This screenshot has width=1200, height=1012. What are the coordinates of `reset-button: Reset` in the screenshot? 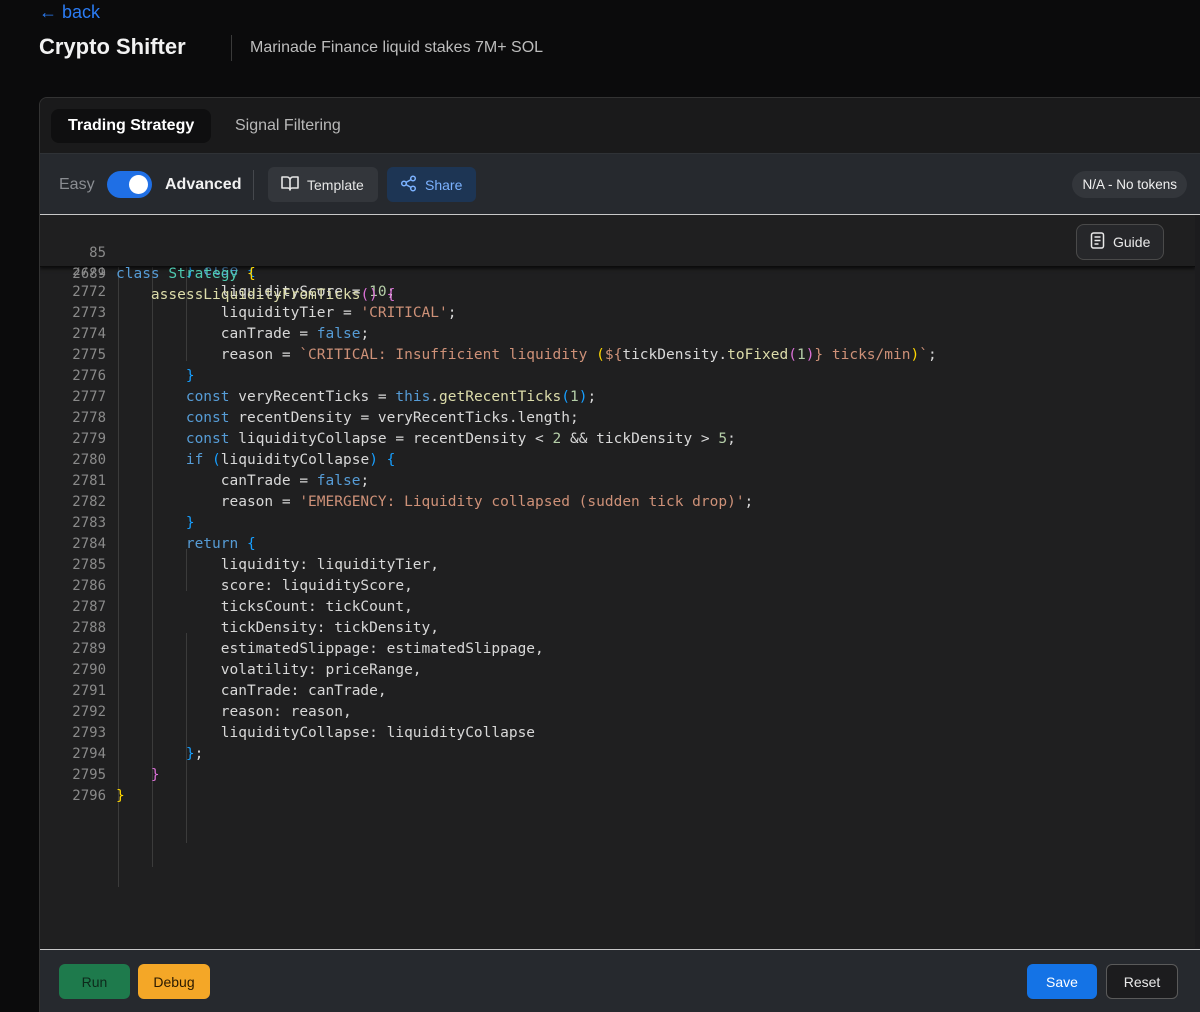 It's located at (1142, 981).